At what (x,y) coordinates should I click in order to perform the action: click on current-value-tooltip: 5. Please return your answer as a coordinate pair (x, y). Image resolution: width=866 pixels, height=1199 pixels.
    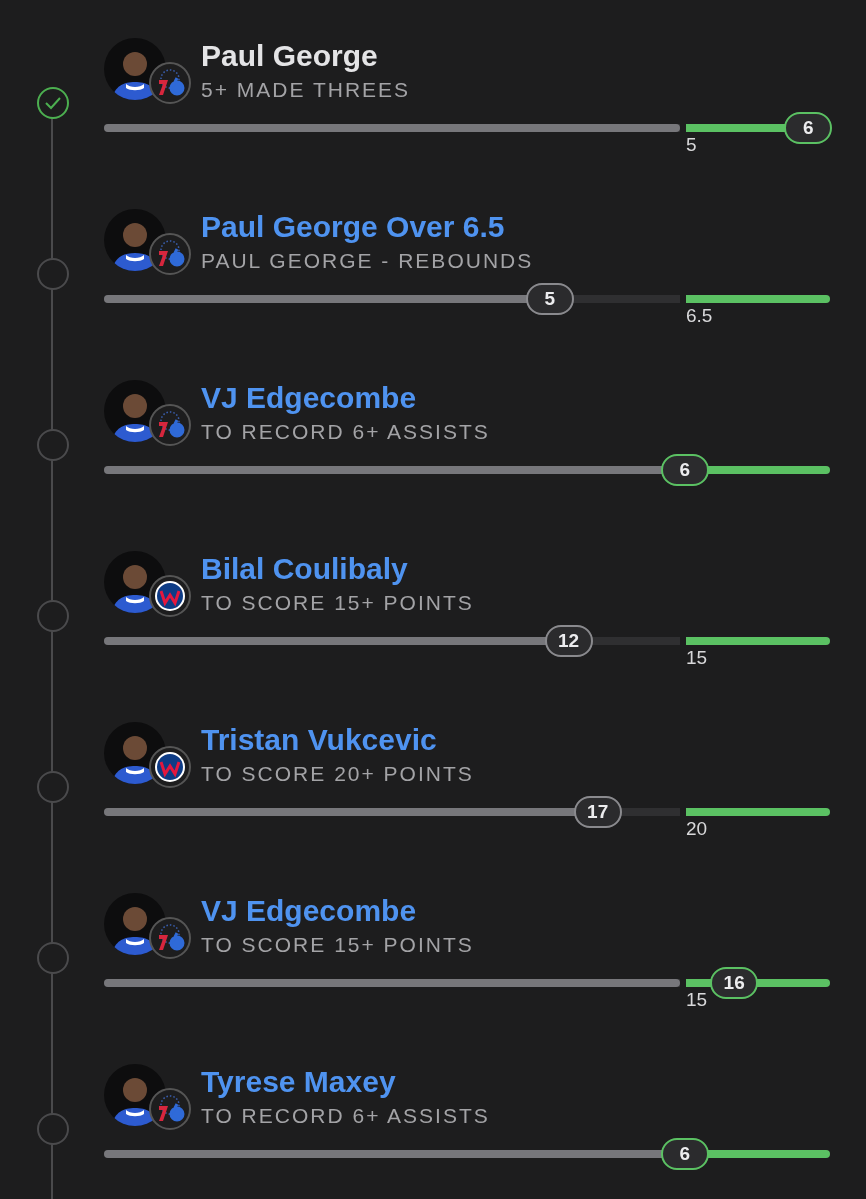
    Looking at the image, I should click on (549, 299).